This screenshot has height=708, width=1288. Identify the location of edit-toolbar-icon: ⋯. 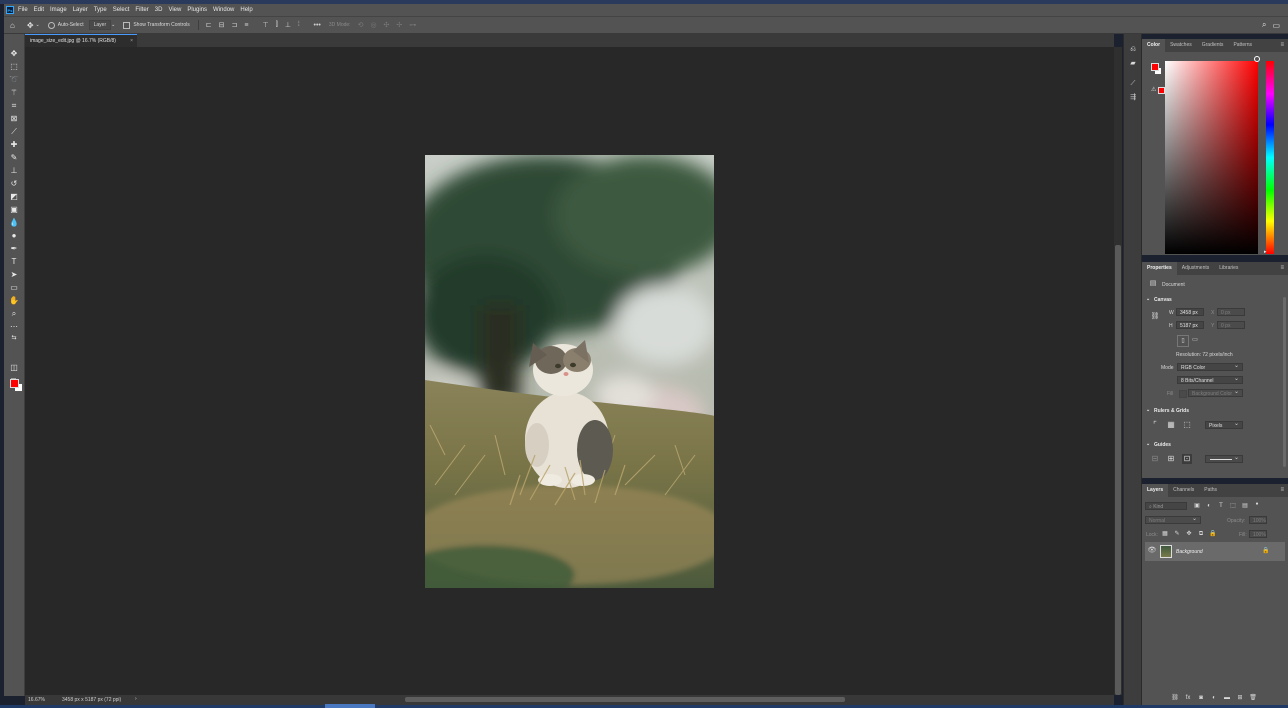
(14, 326).